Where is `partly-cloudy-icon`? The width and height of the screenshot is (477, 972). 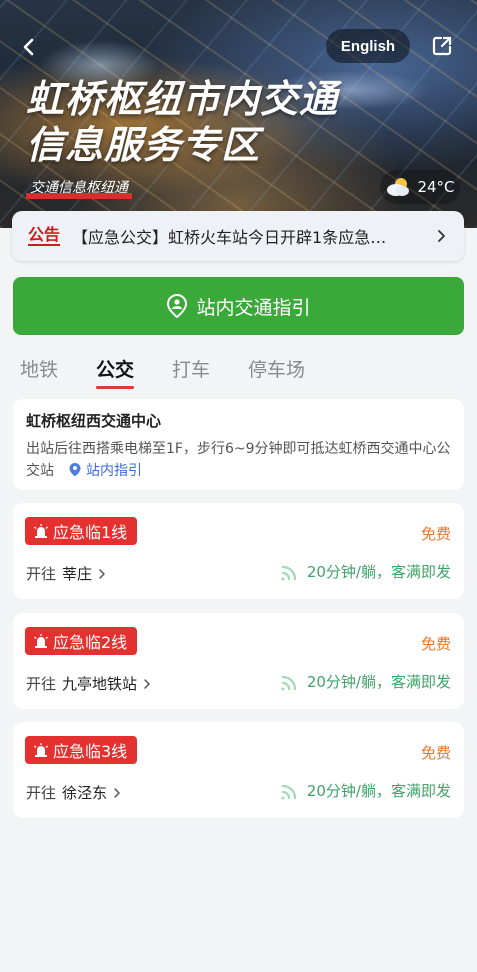
partly-cloudy-icon is located at coordinates (398, 187).